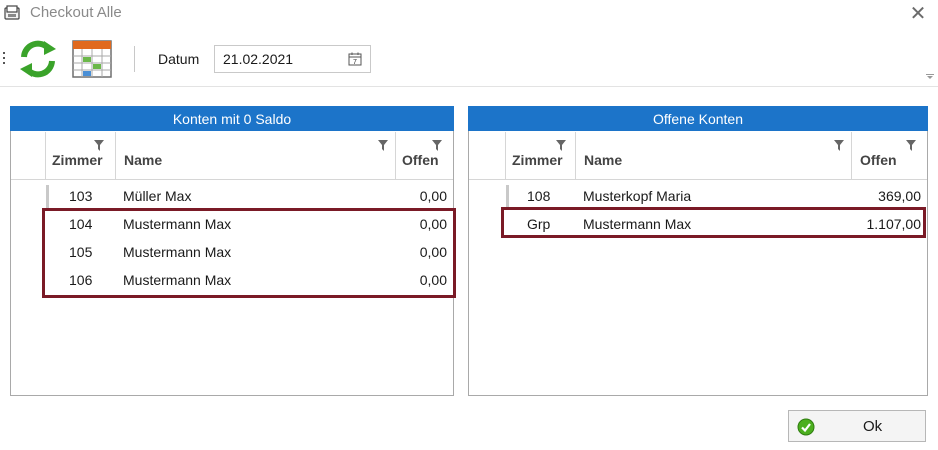 The height and width of the screenshot is (450, 938). I want to click on toolbar-divider, so click(469, 86).